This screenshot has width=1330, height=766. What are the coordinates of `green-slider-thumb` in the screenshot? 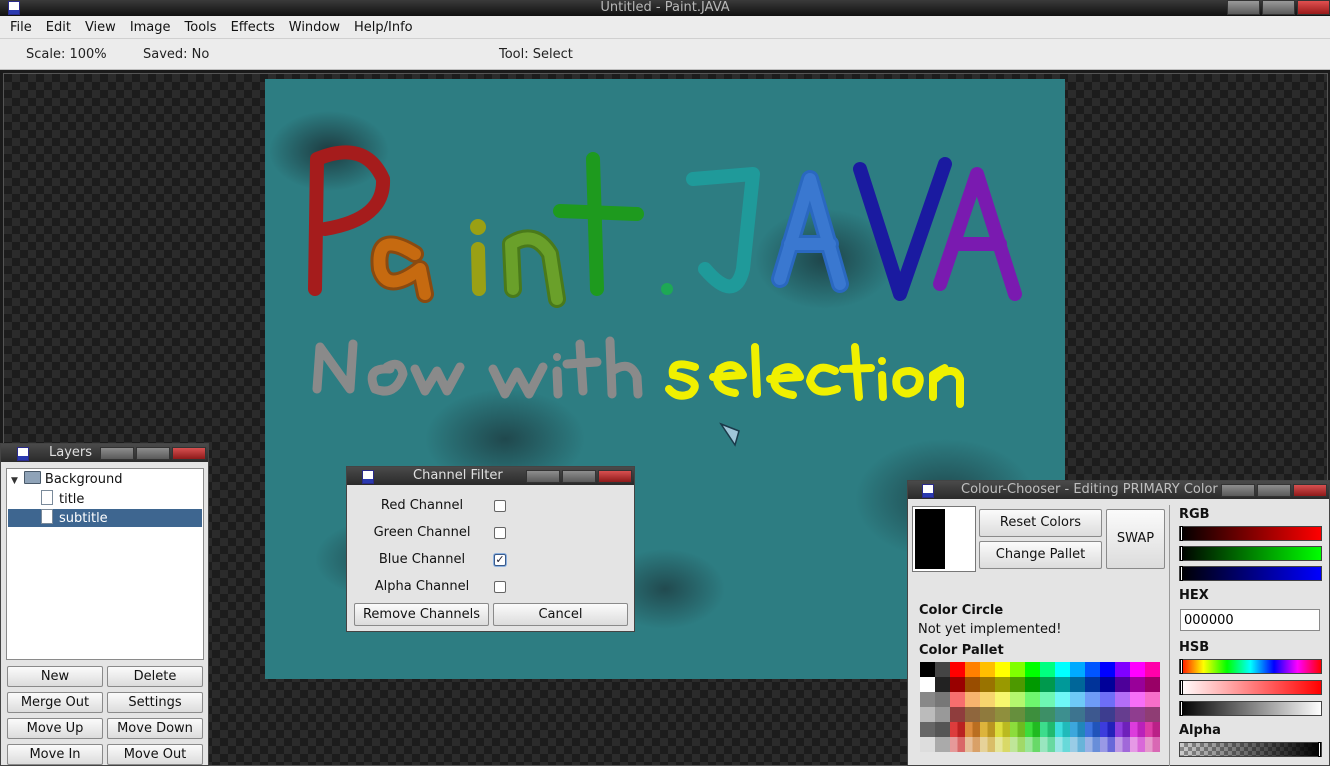 It's located at (1181, 553).